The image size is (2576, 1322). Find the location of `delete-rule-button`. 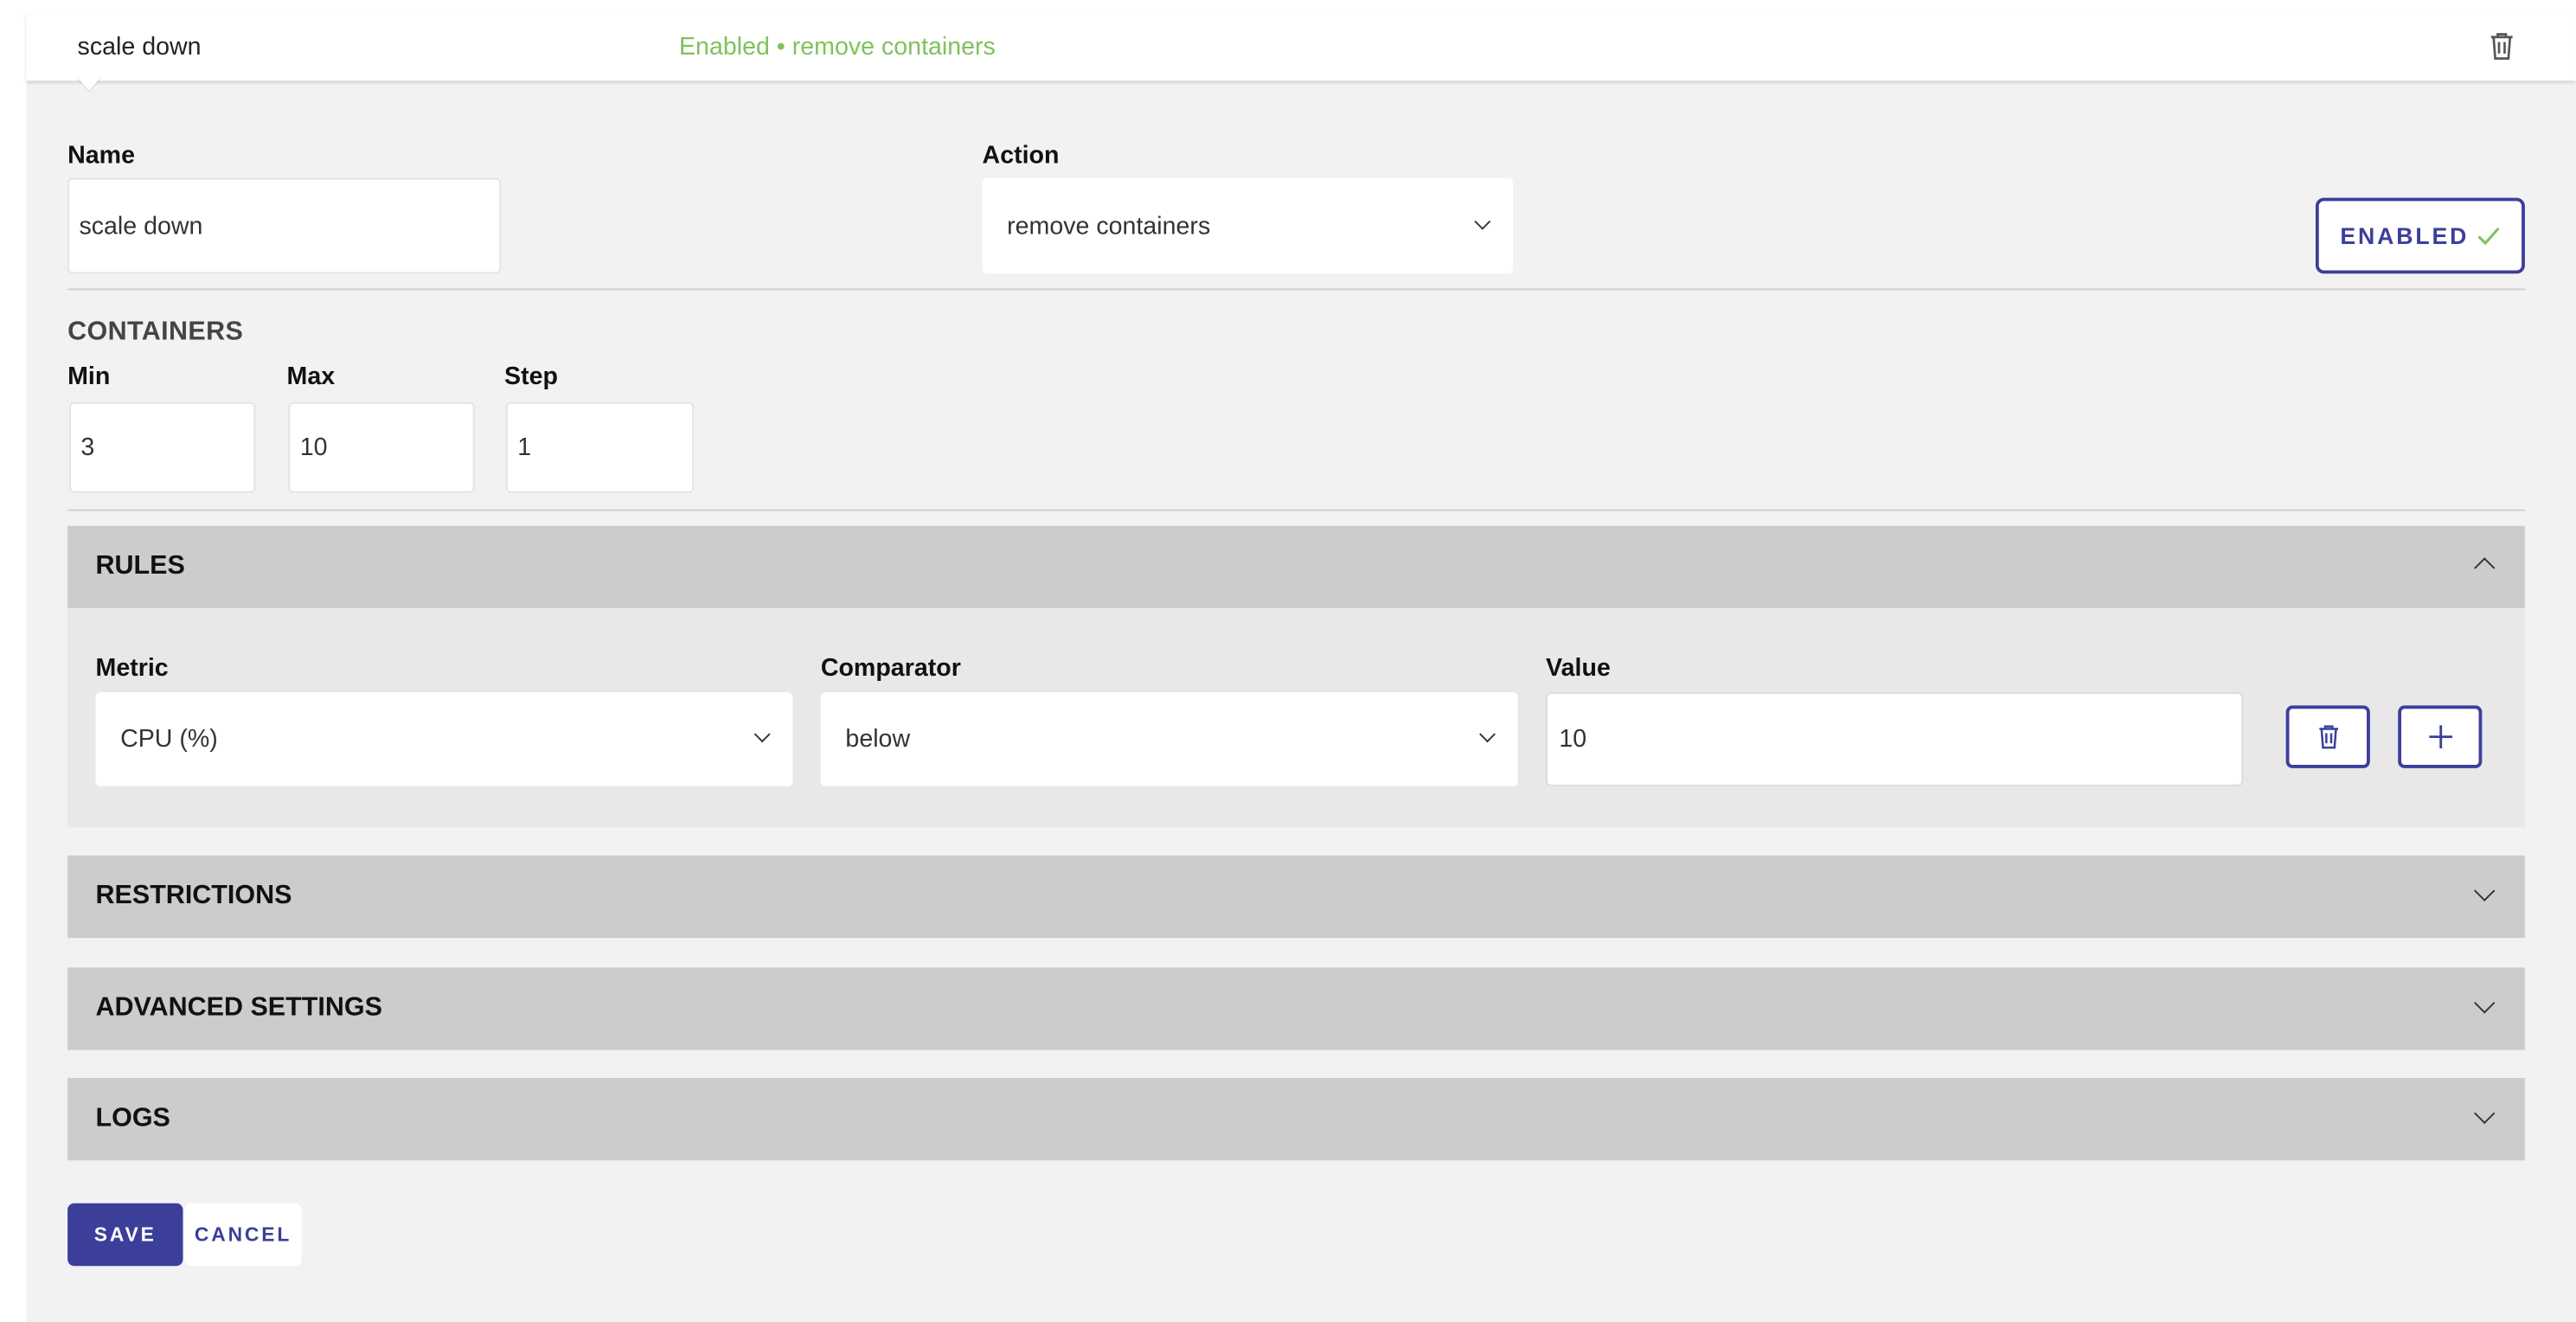

delete-rule-button is located at coordinates (2327, 736).